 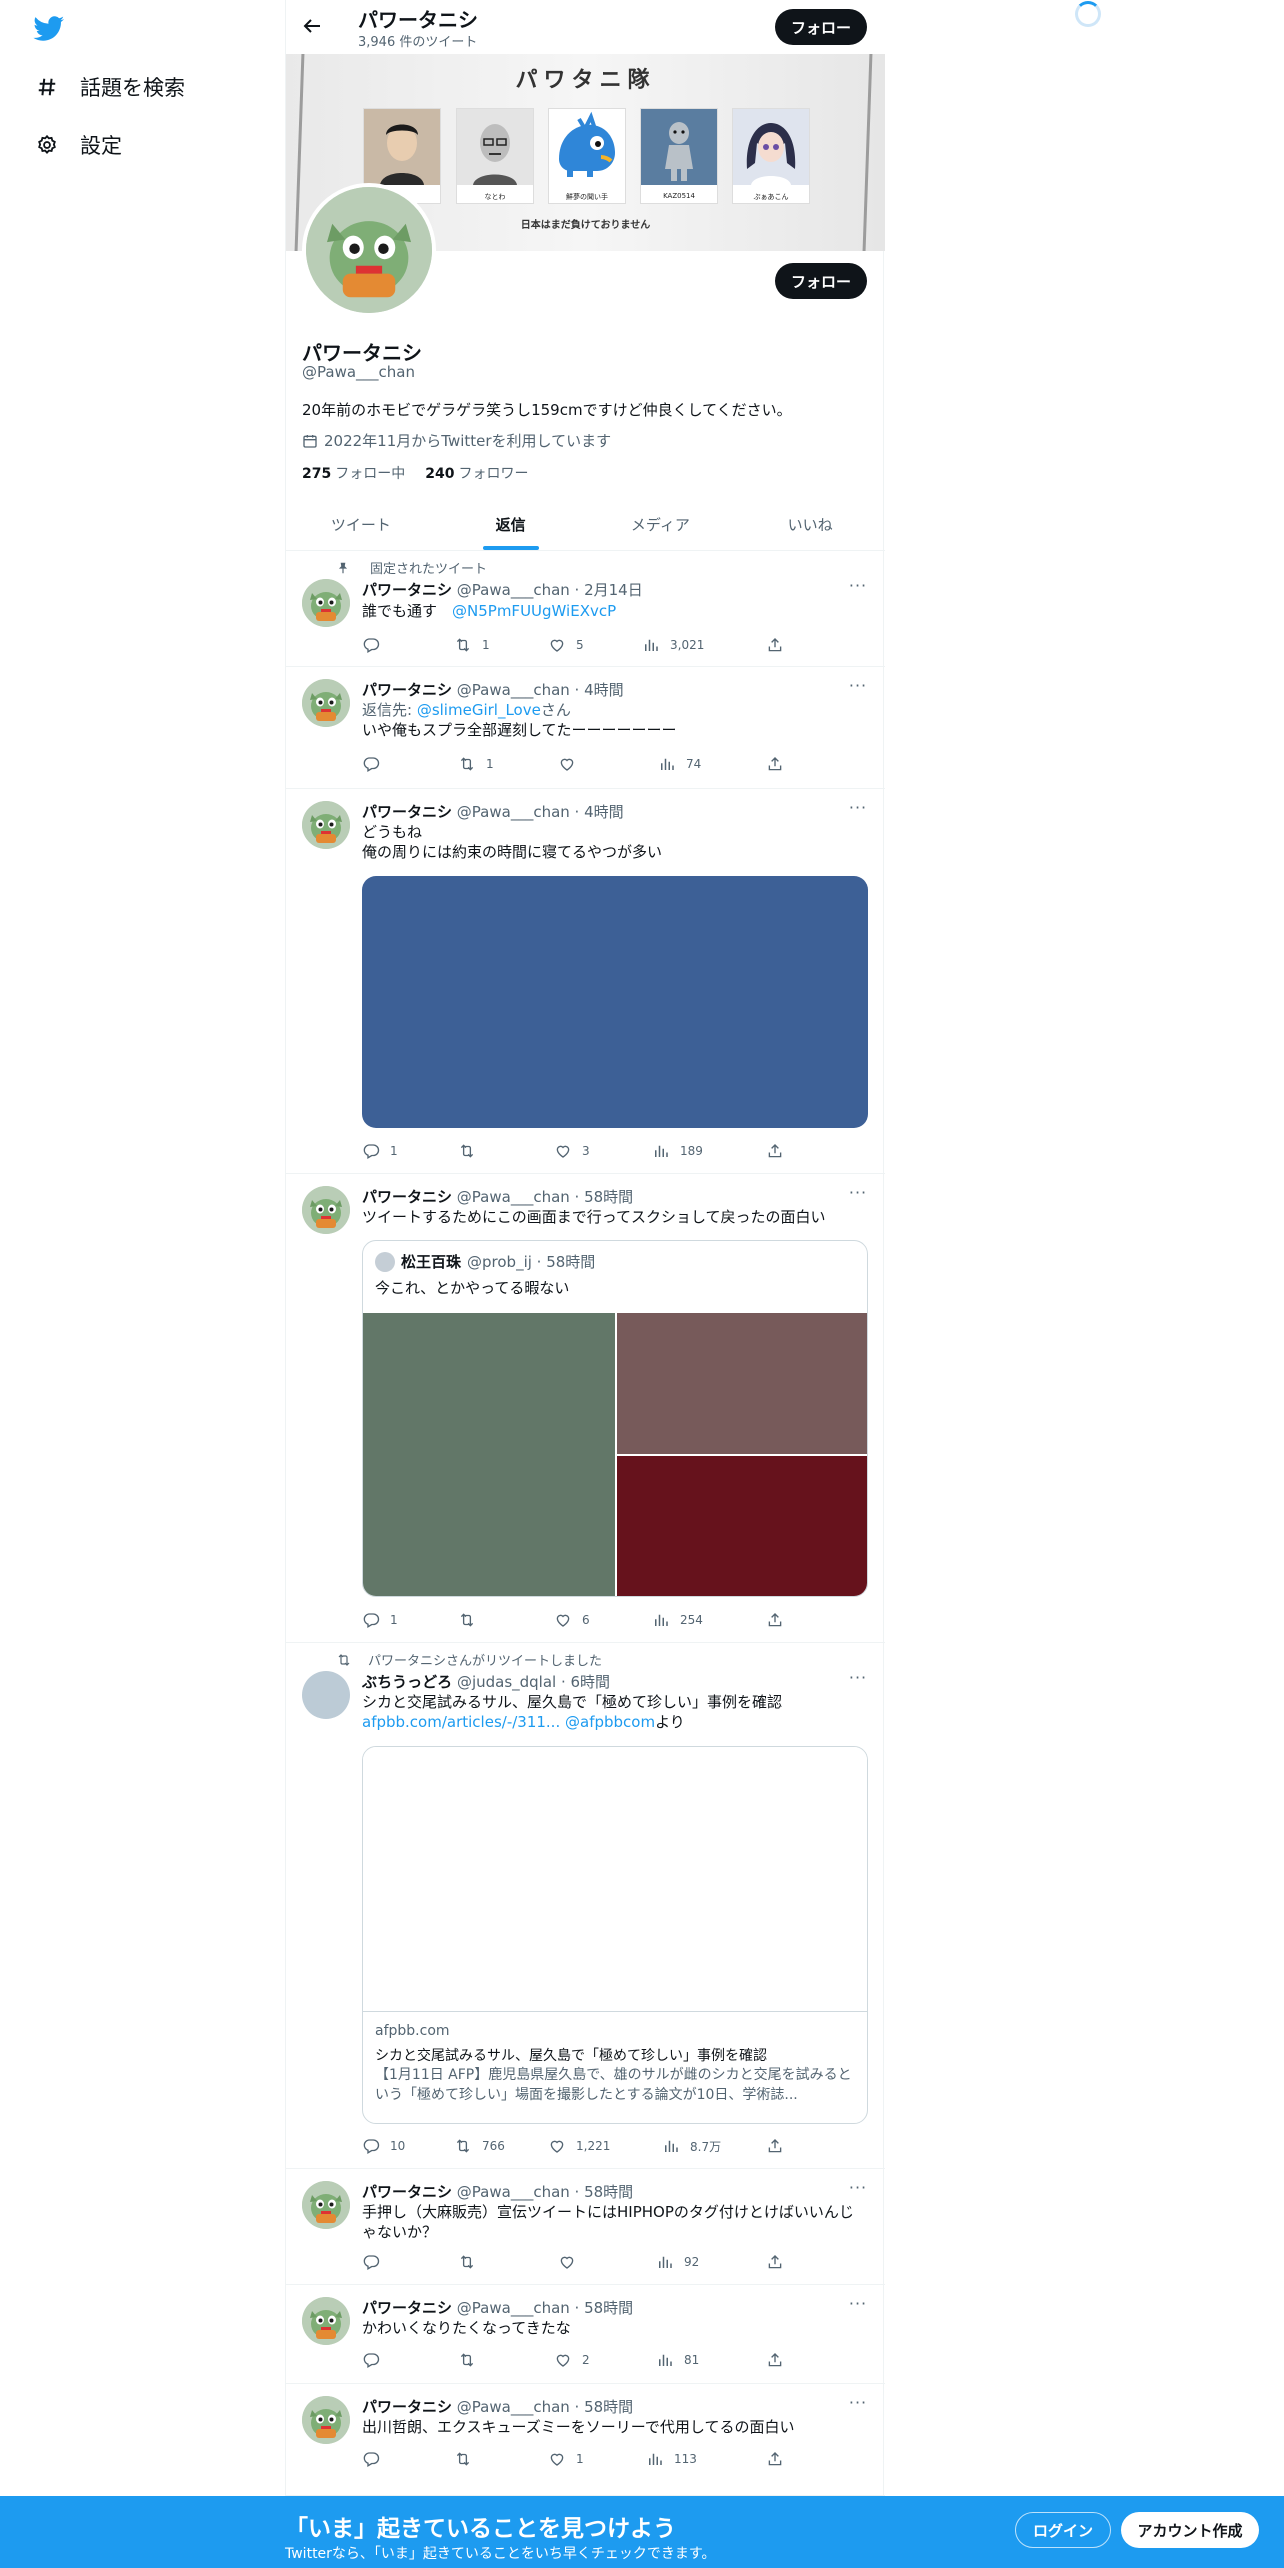 What do you see at coordinates (810, 524) in the screenshot?
I see `tab-likes: いいね` at bounding box center [810, 524].